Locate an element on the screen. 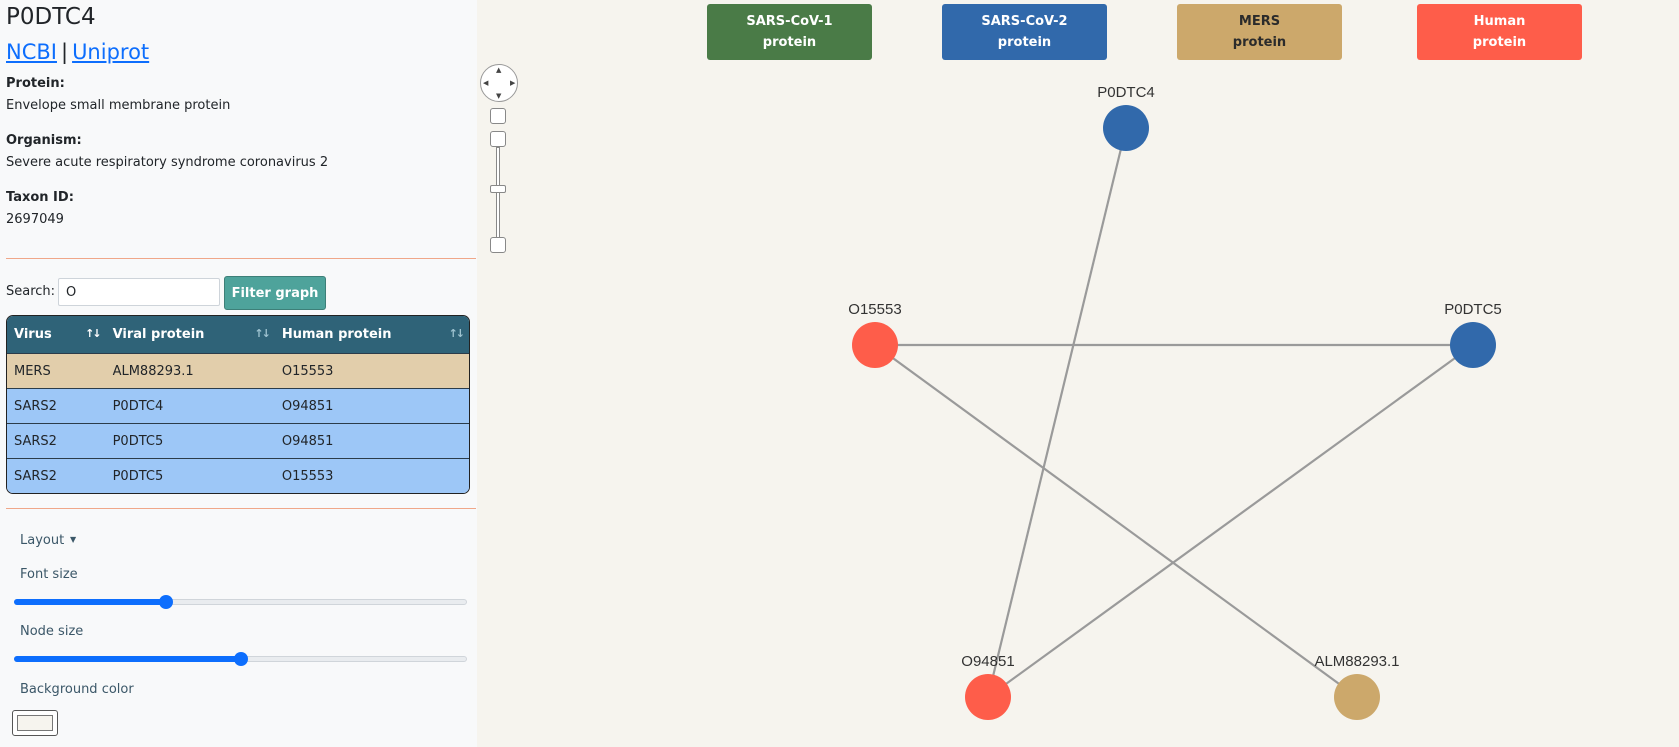 Image resolution: width=1679 pixels, height=747 pixels. layout-dropdown: Layout is located at coordinates (42, 540).